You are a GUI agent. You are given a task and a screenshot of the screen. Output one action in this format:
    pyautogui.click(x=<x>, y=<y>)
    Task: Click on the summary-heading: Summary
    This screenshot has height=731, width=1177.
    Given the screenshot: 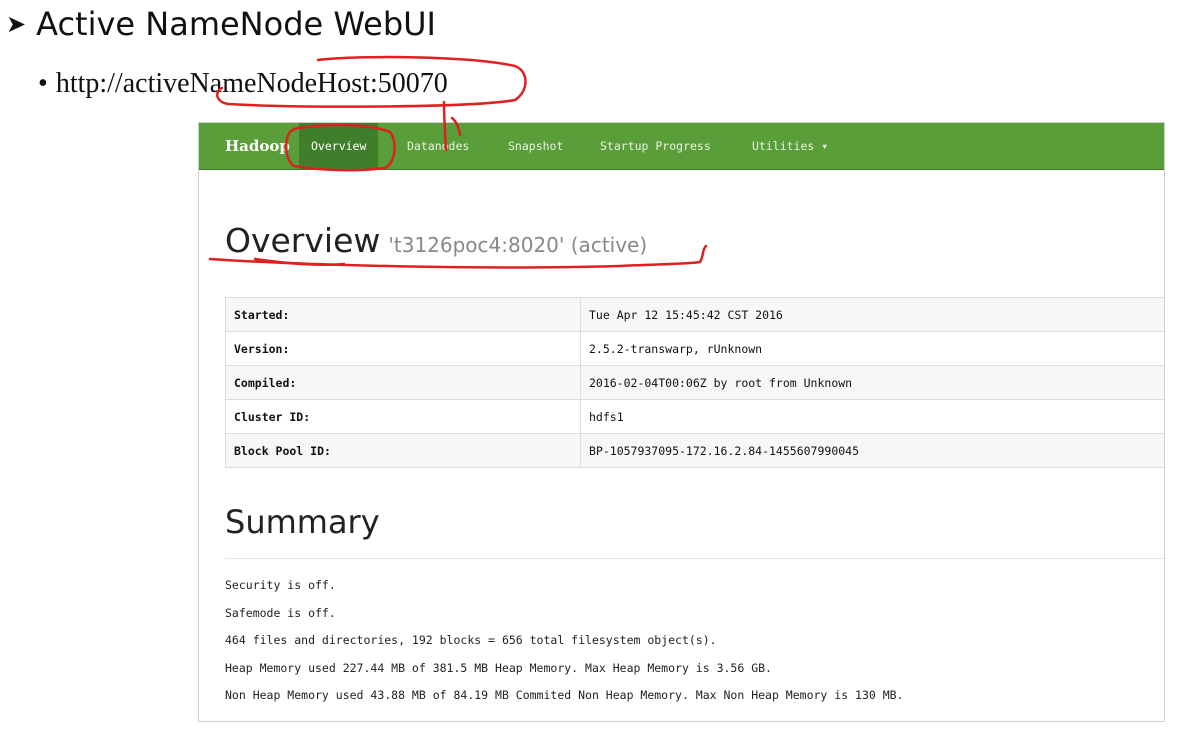 What is the action you would take?
    pyautogui.click(x=302, y=522)
    